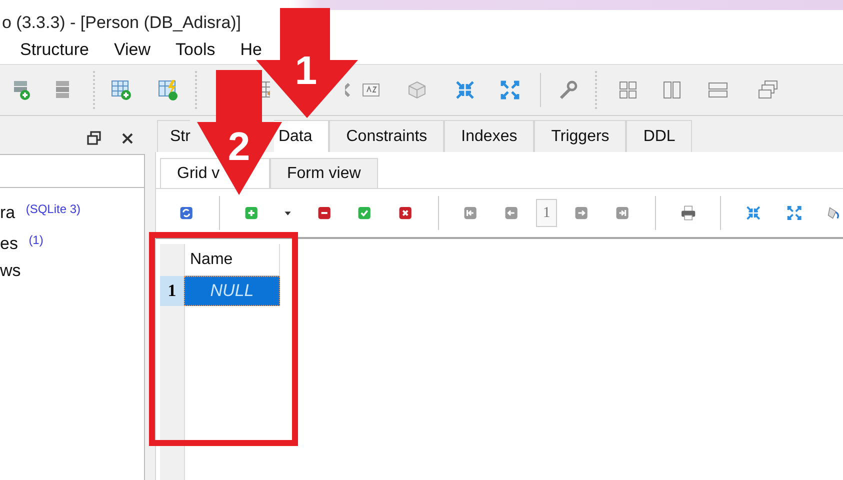 The width and height of the screenshot is (843, 480). What do you see at coordinates (465, 90) in the screenshot?
I see `collapse-icon` at bounding box center [465, 90].